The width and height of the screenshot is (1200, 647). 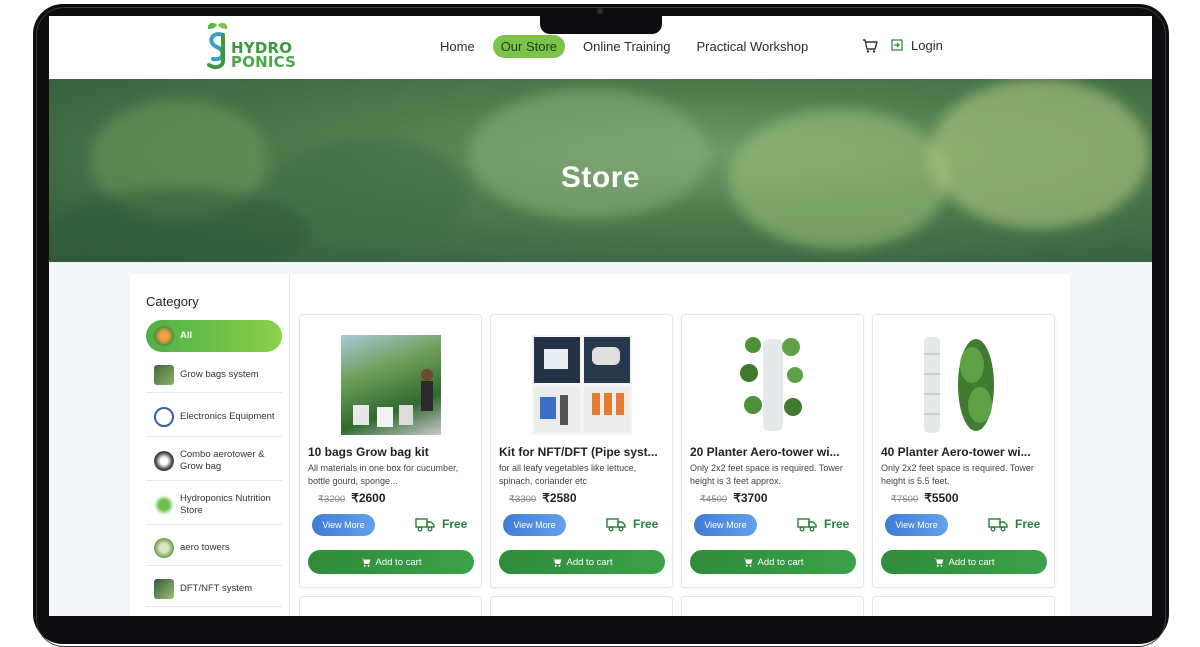 What do you see at coordinates (393, 398) in the screenshot?
I see `grow-bag-illustration` at bounding box center [393, 398].